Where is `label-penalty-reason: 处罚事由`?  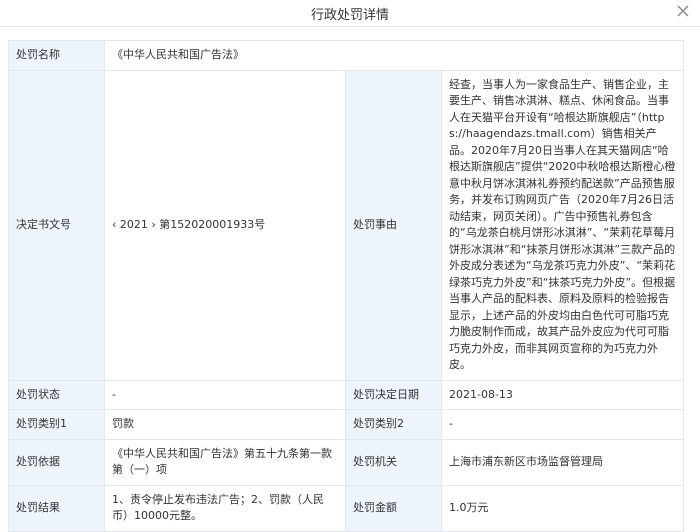
label-penalty-reason: 处罚事由 is located at coordinates (393, 225).